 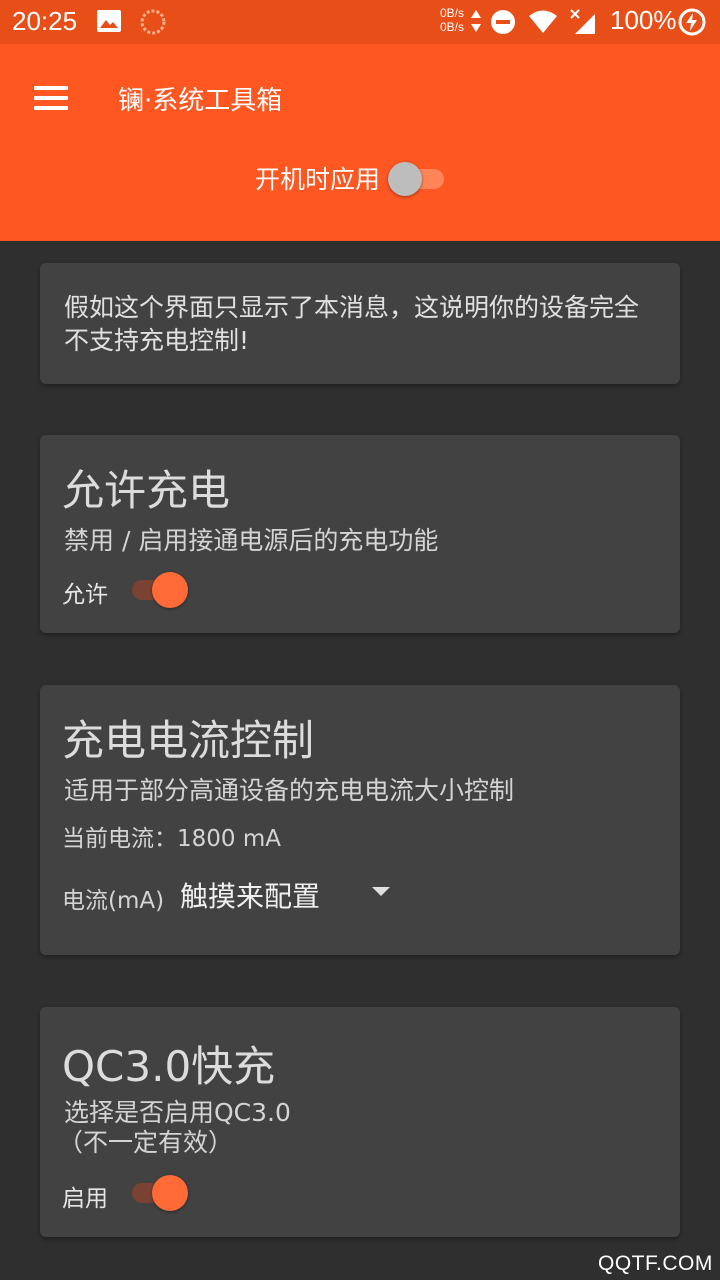 I want to click on network-speed: 0B/s 0B/s, so click(x=452, y=20).